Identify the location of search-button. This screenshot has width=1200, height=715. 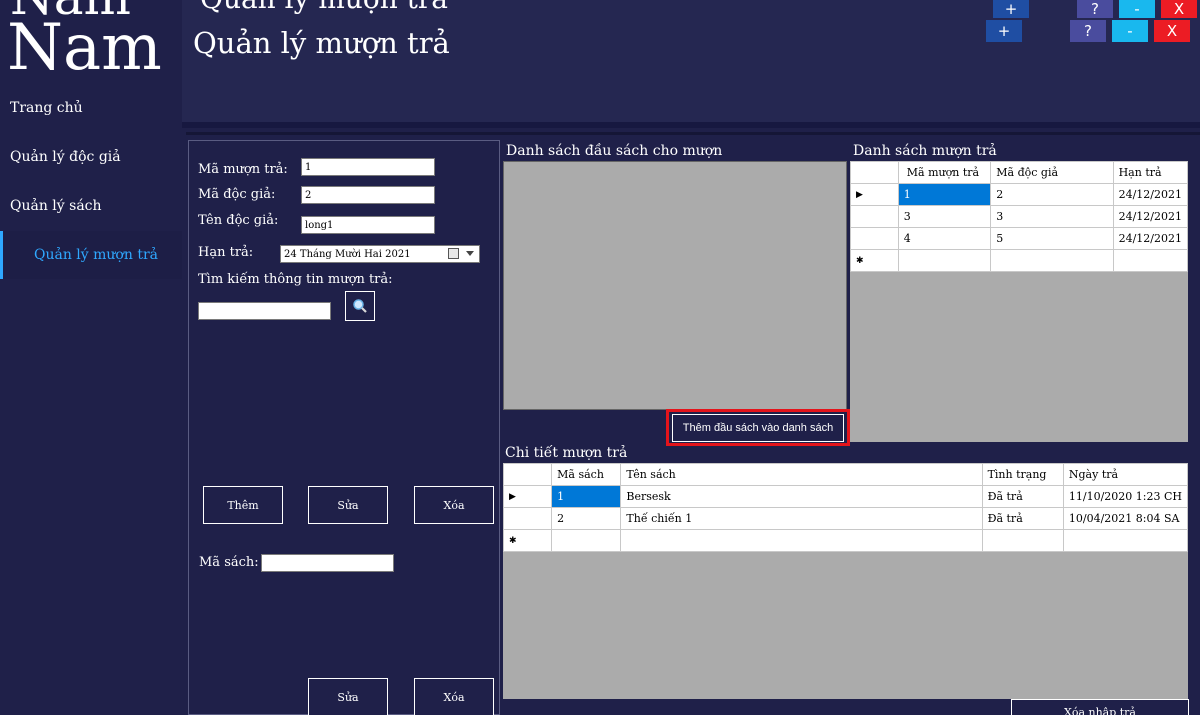
(360, 306).